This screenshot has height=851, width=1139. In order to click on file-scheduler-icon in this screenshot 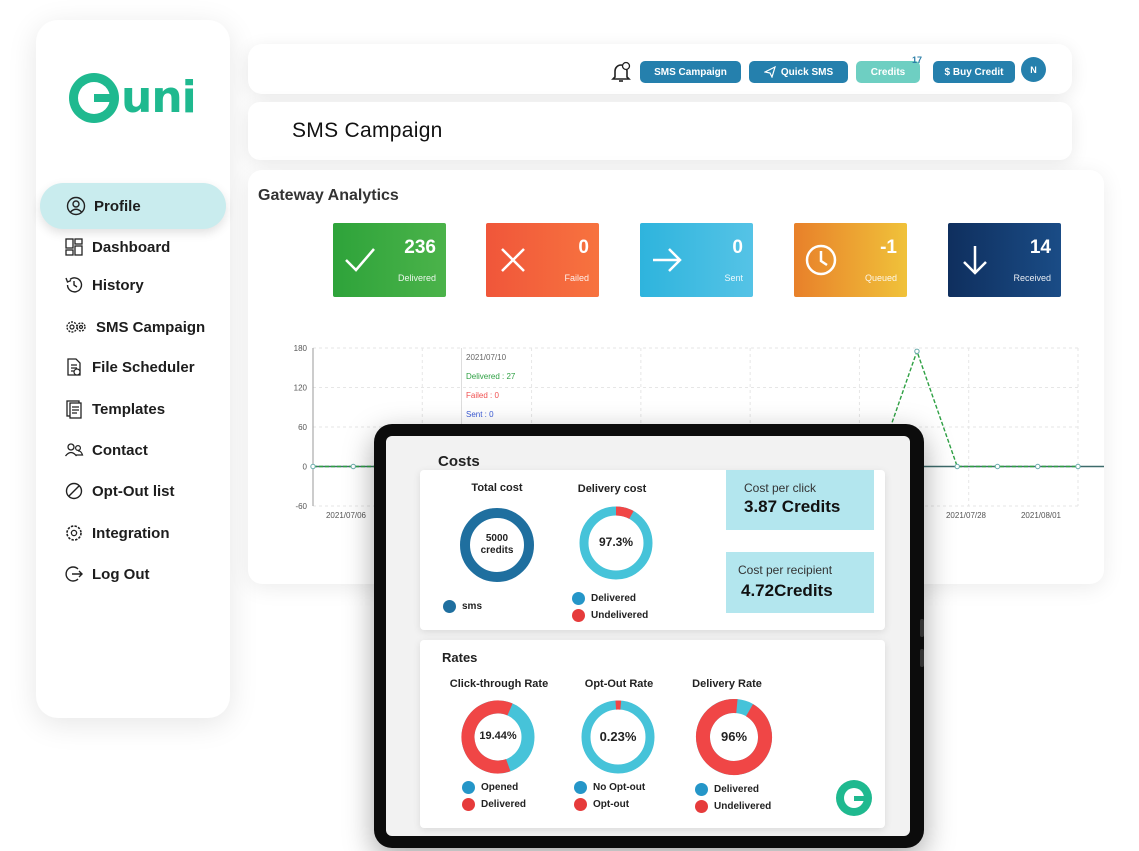, I will do `click(74, 367)`.